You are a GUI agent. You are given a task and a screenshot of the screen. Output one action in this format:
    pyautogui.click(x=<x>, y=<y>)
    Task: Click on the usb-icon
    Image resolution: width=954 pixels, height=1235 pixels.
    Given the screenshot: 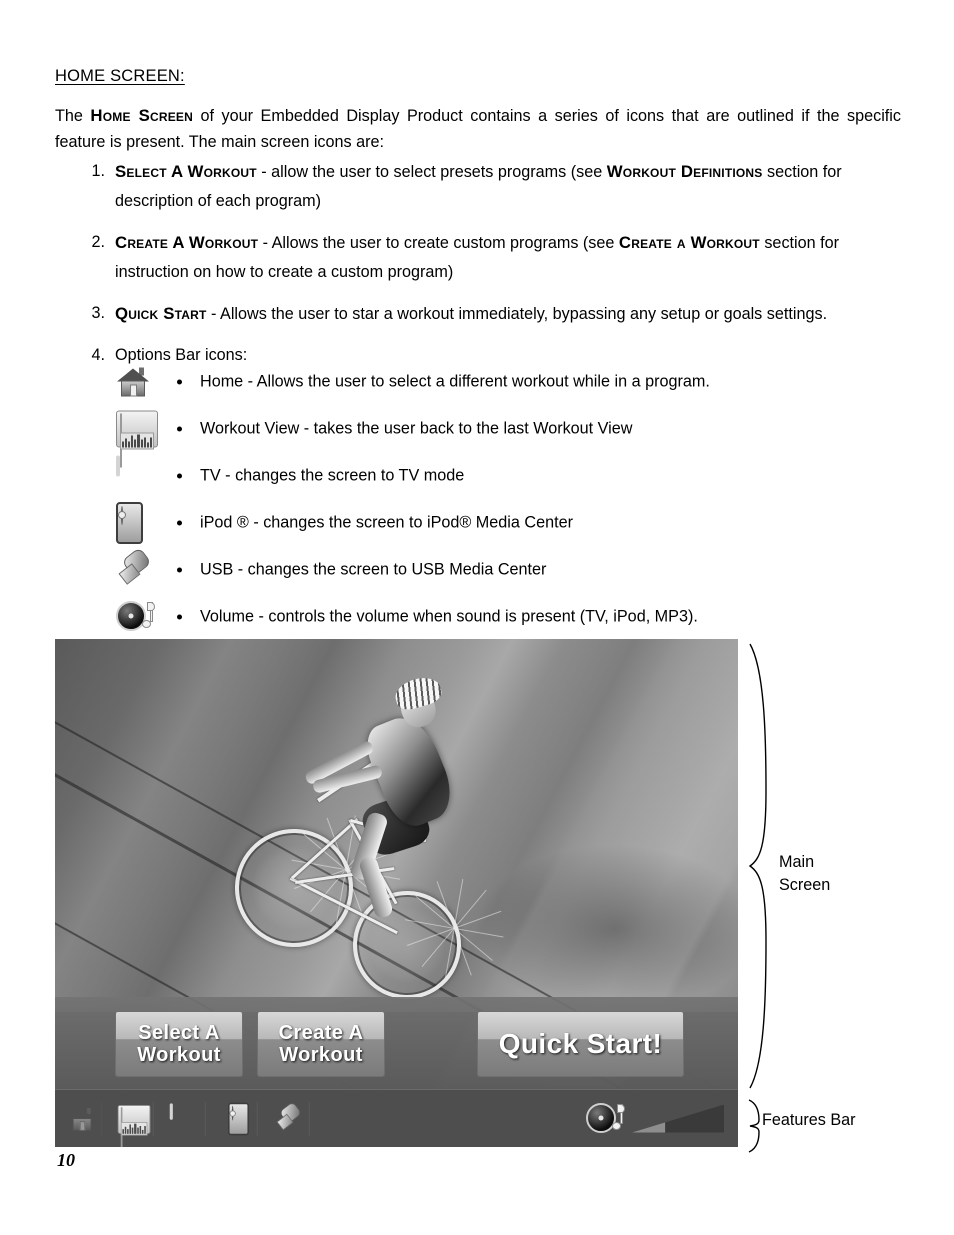 What is the action you would take?
    pyautogui.click(x=136, y=567)
    